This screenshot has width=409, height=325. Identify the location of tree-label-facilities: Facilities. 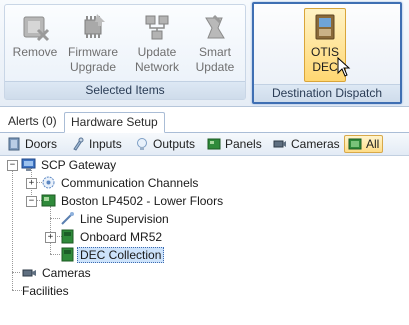
(45, 291).